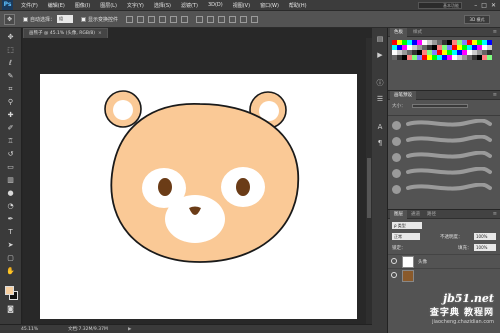 Image resolution: width=500 pixels, height=333 pixels. Describe the element at coordinates (255, 19) in the screenshot. I see `distribute-right-icon` at that location.